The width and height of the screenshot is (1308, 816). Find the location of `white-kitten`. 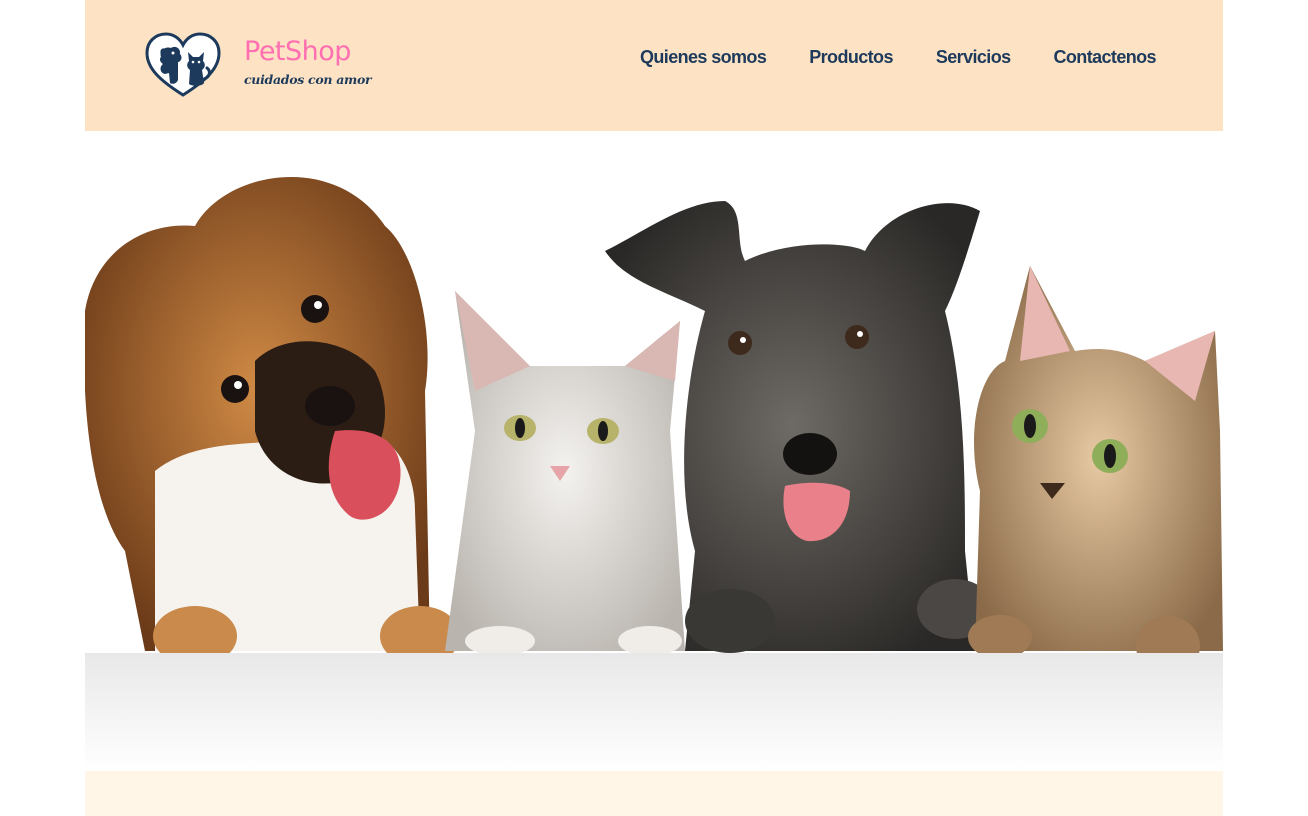

white-kitten is located at coordinates (565, 473).